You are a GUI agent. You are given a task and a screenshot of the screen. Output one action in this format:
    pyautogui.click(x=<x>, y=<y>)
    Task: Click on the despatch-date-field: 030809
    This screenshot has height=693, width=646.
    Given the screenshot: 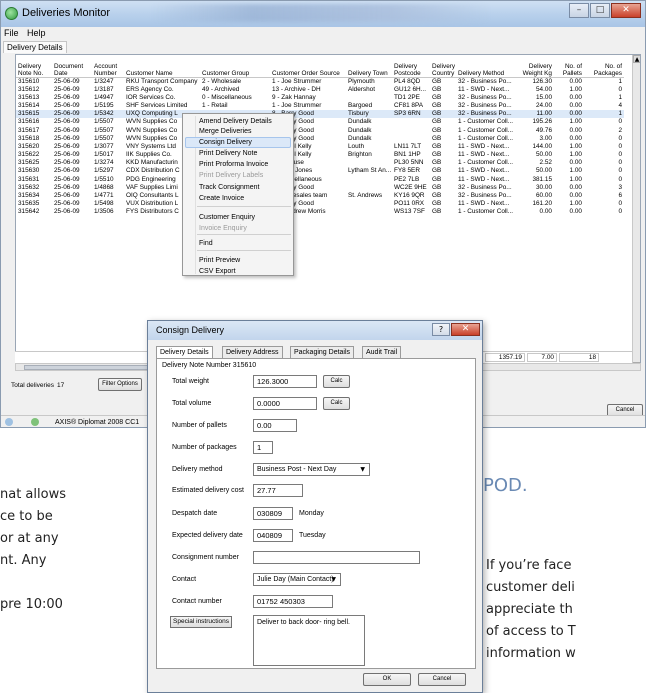 What is the action you would take?
    pyautogui.click(x=273, y=513)
    